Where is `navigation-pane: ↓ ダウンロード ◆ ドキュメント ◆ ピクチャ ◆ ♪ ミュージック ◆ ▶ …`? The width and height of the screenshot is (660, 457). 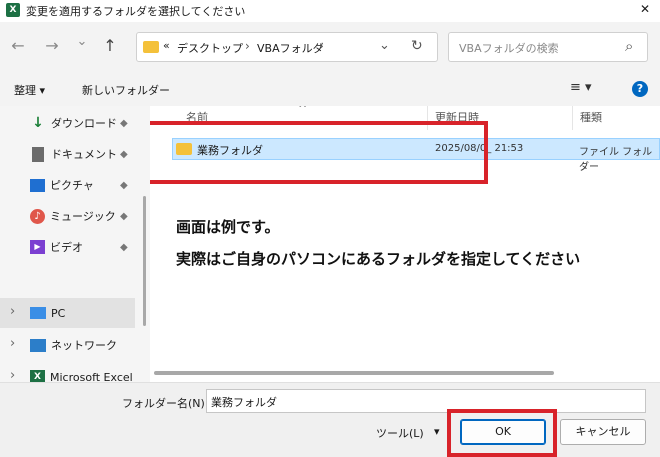
navigation-pane: ↓ ダウンロード ◆ ドキュメント ◆ ピクチャ ◆ ♪ ミュージック ◆ ▶ … is located at coordinates (75, 244).